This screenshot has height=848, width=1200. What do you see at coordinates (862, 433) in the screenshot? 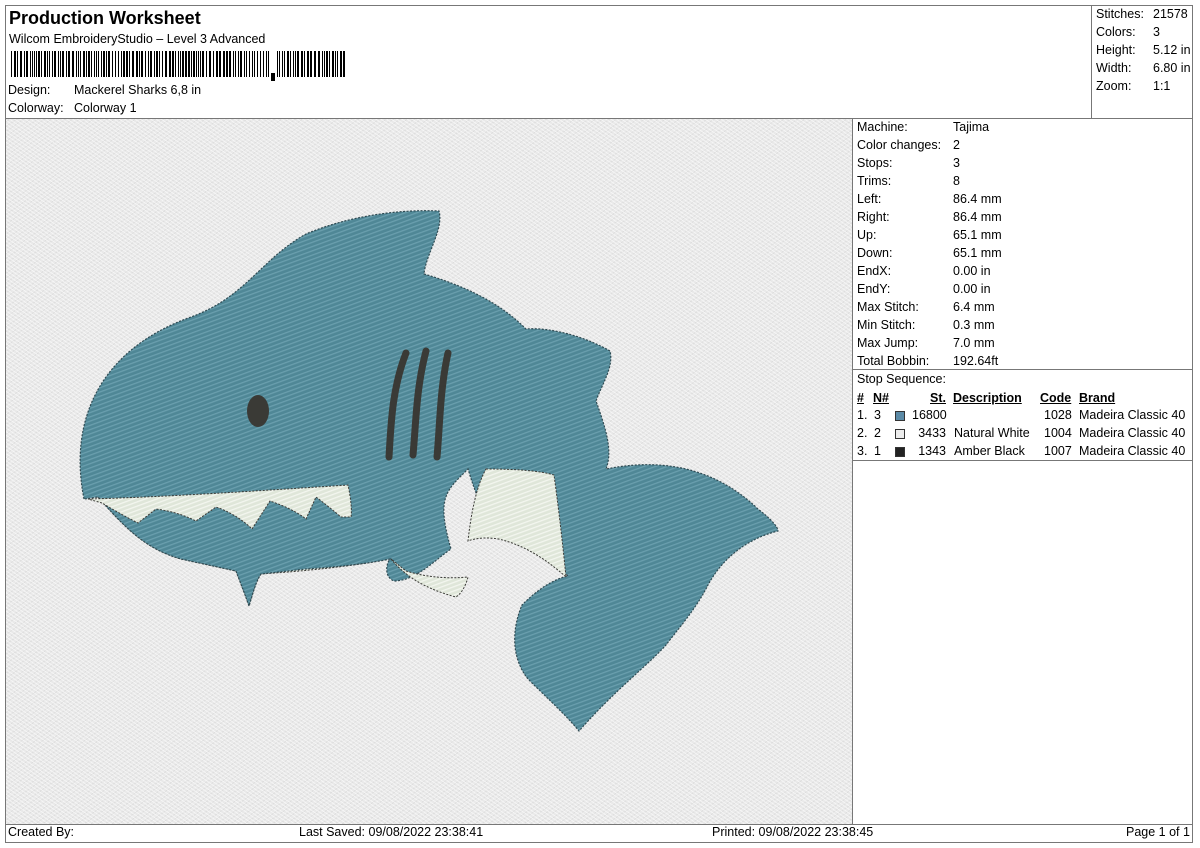
I see `seq-num: 2.` at bounding box center [862, 433].